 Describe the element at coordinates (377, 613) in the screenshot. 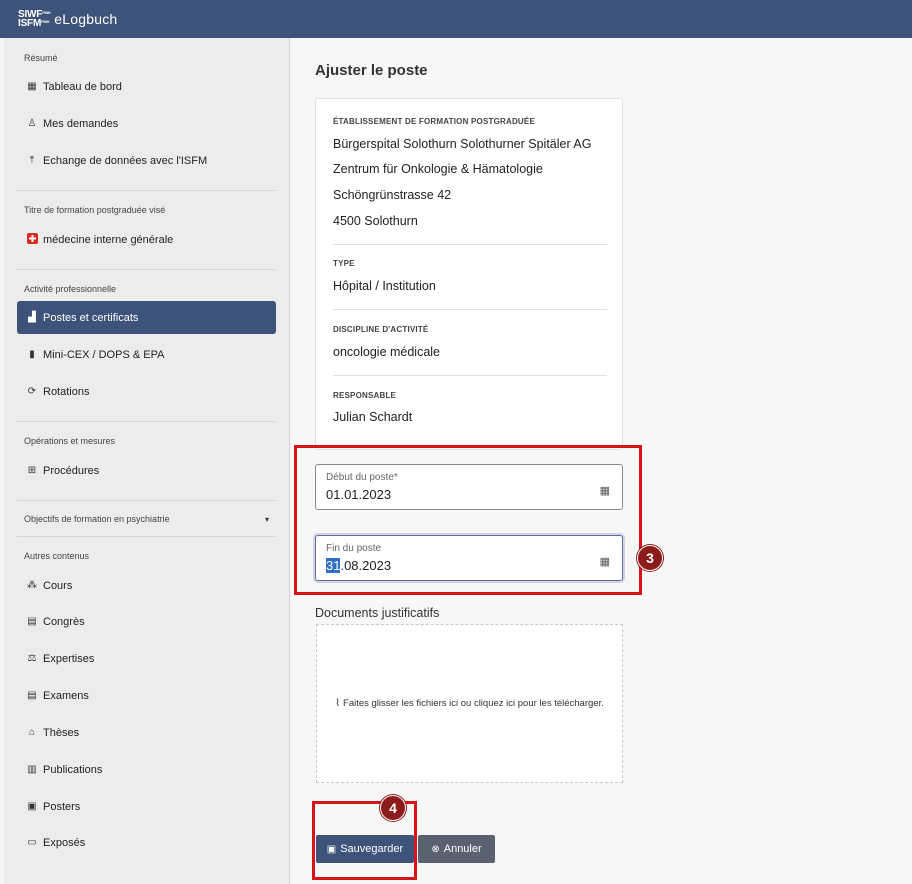

I see `documents-label: Documents justificatifs` at that location.